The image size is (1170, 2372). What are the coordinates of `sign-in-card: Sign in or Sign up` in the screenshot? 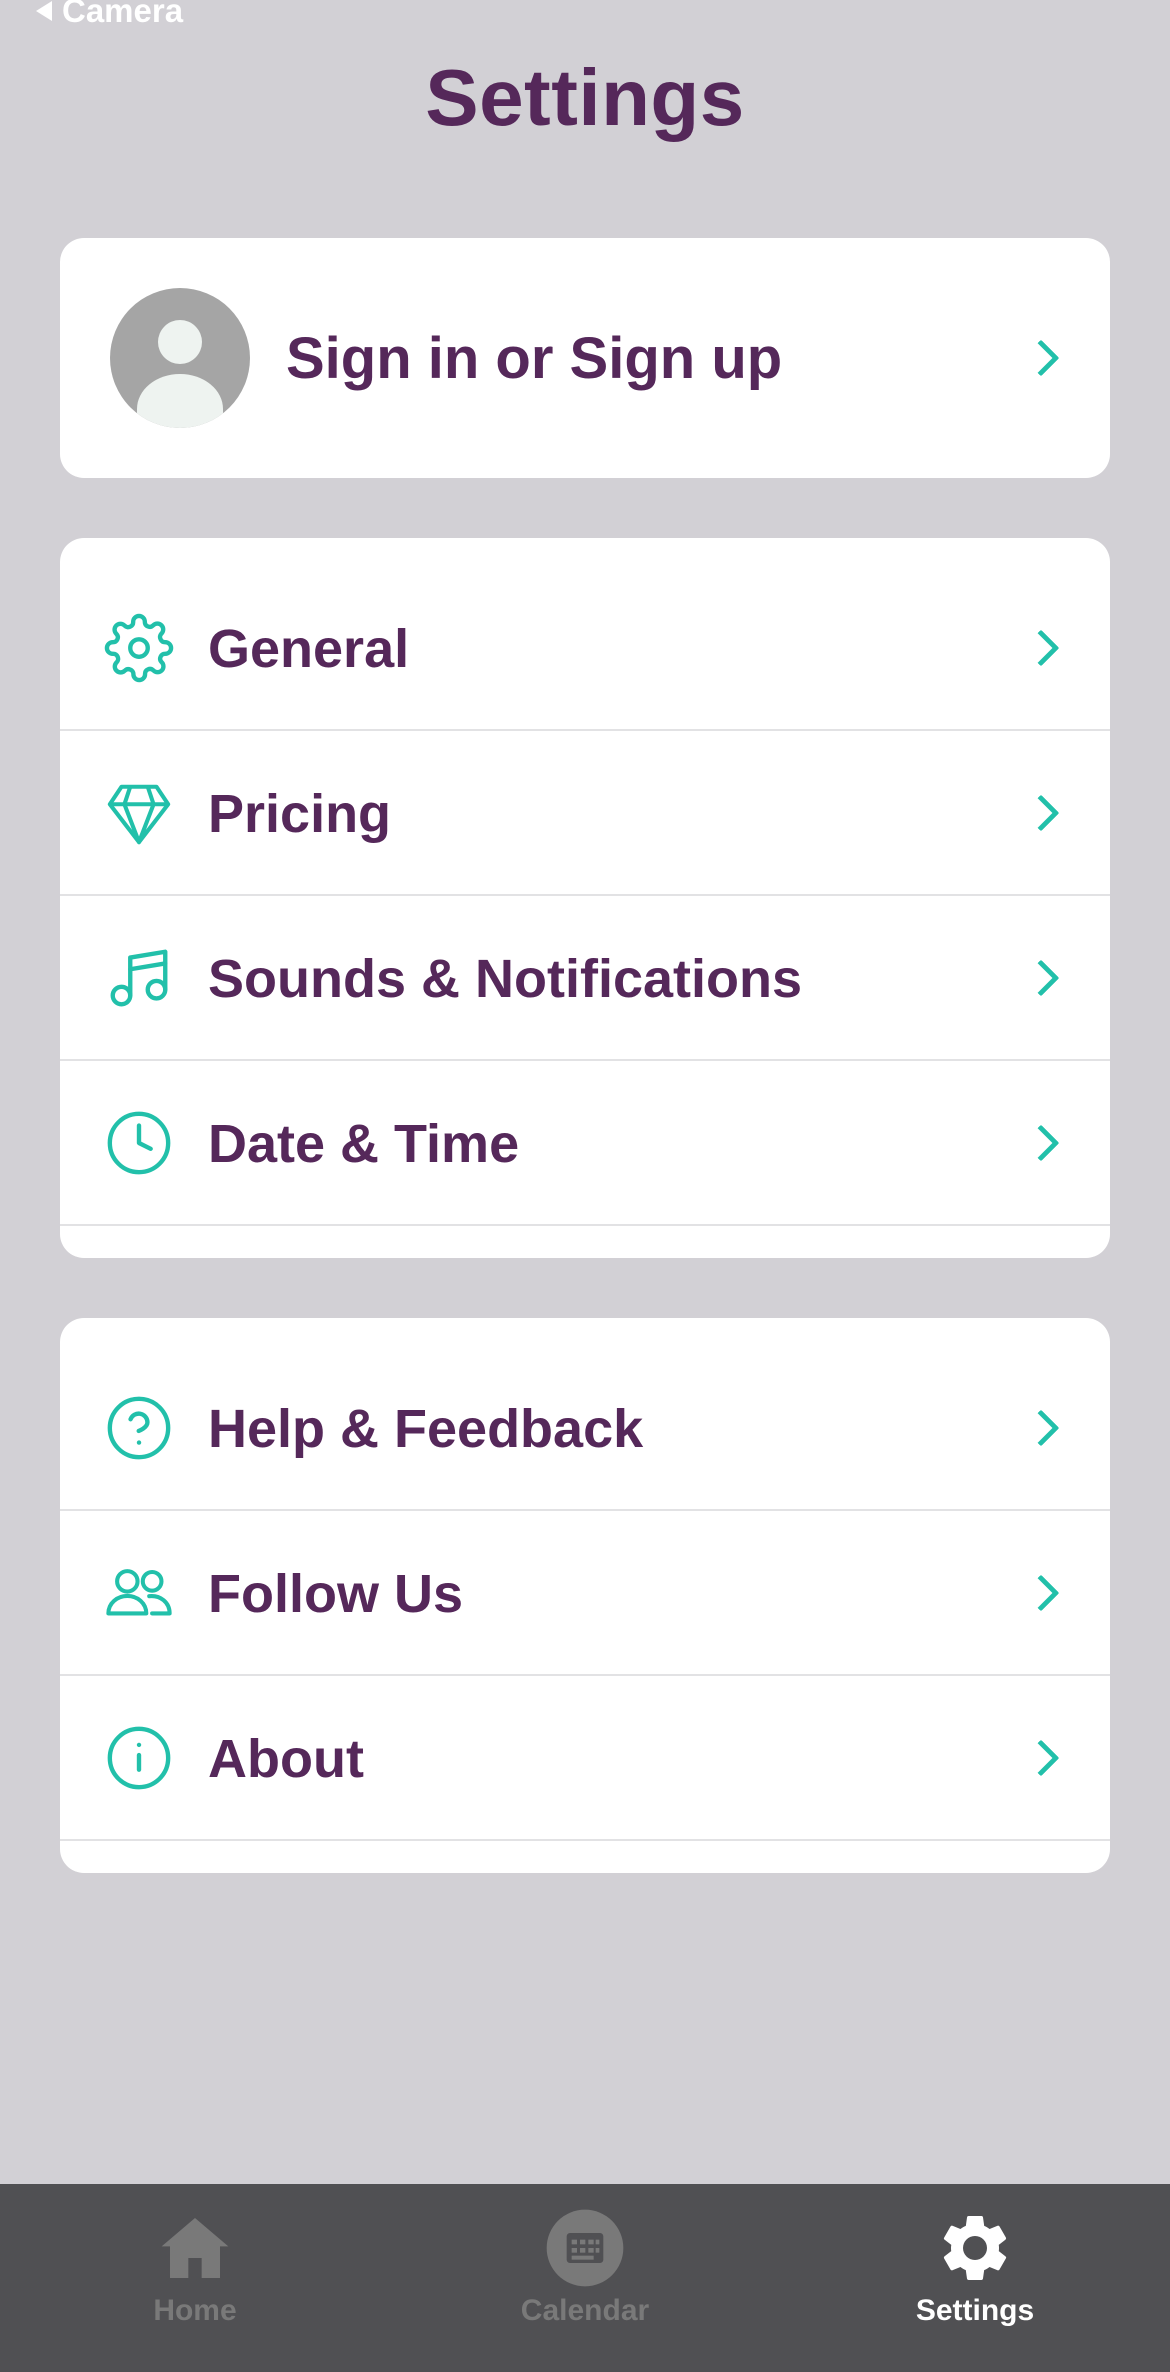 It's located at (585, 358).